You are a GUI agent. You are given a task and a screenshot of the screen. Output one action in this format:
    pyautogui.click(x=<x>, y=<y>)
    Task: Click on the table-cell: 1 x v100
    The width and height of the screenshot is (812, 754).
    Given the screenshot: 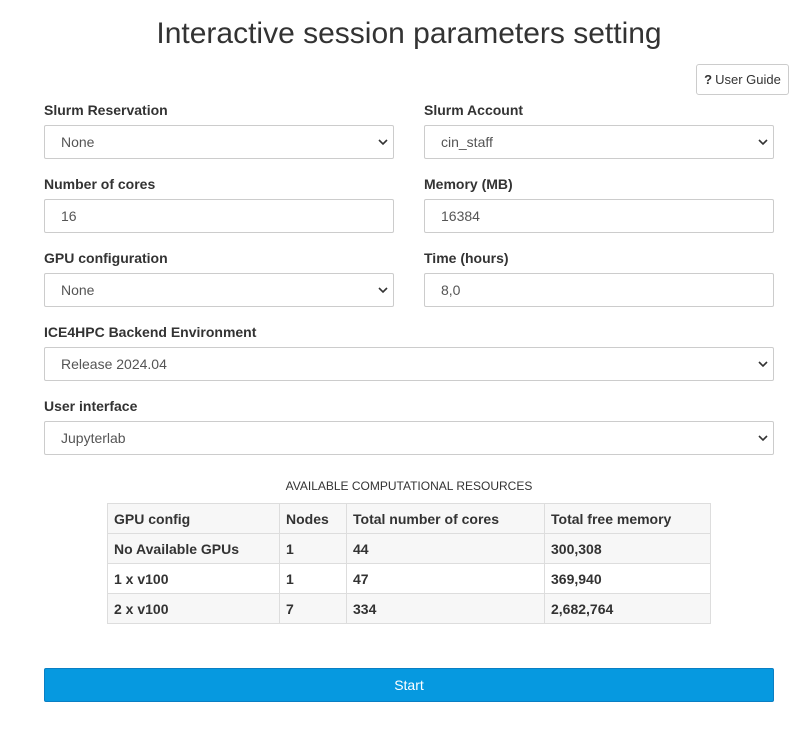 What is the action you would take?
    pyautogui.click(x=193, y=578)
    